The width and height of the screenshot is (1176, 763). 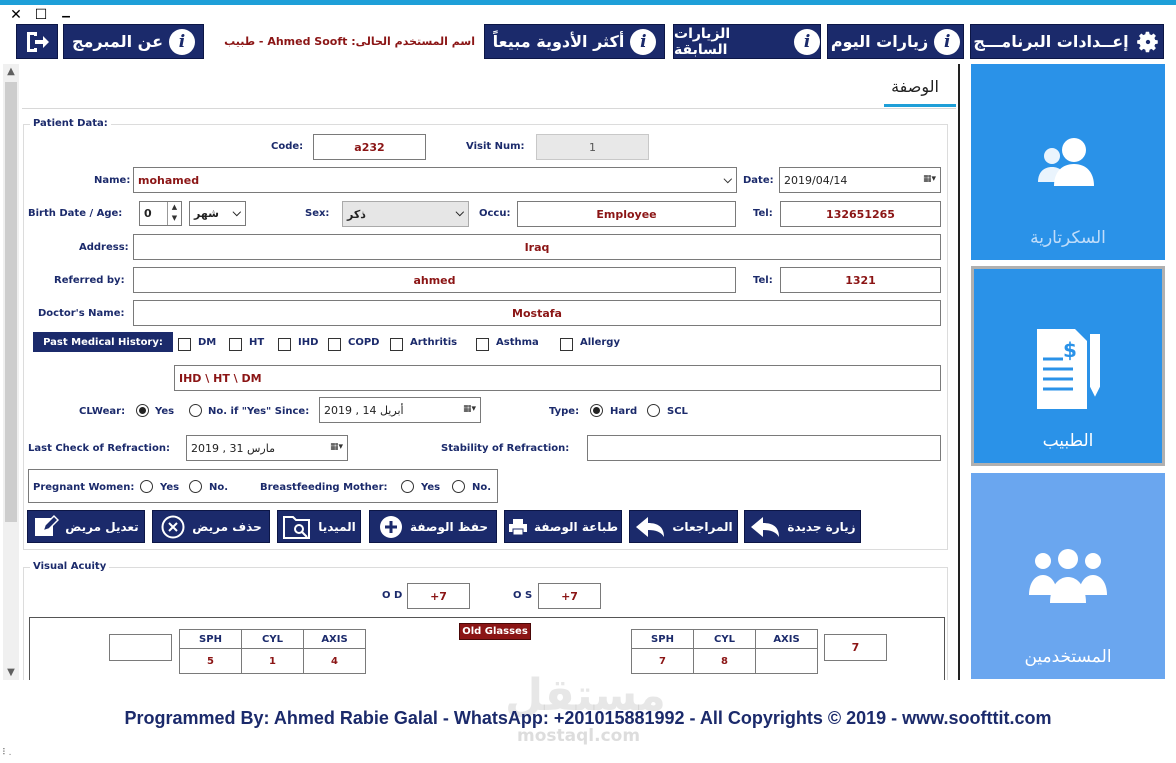 What do you see at coordinates (1068, 657) in the screenshot?
I see `sidebar-users-label: المستخدمين` at bounding box center [1068, 657].